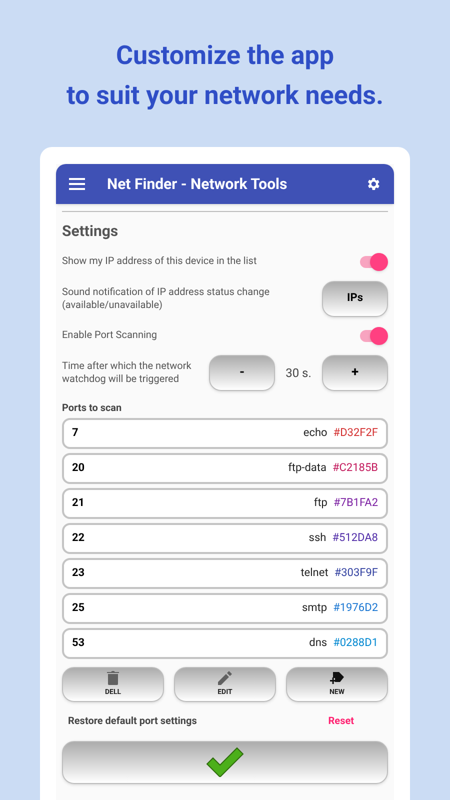 Image resolution: width=450 pixels, height=800 pixels. What do you see at coordinates (110, 335) in the screenshot?
I see `setting-label: Enable Port Scanning` at bounding box center [110, 335].